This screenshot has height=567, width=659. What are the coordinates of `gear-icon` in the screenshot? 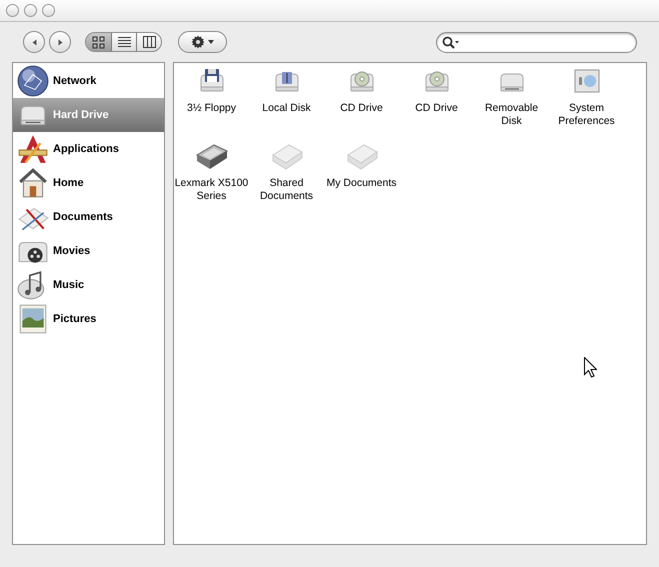 It's located at (198, 42).